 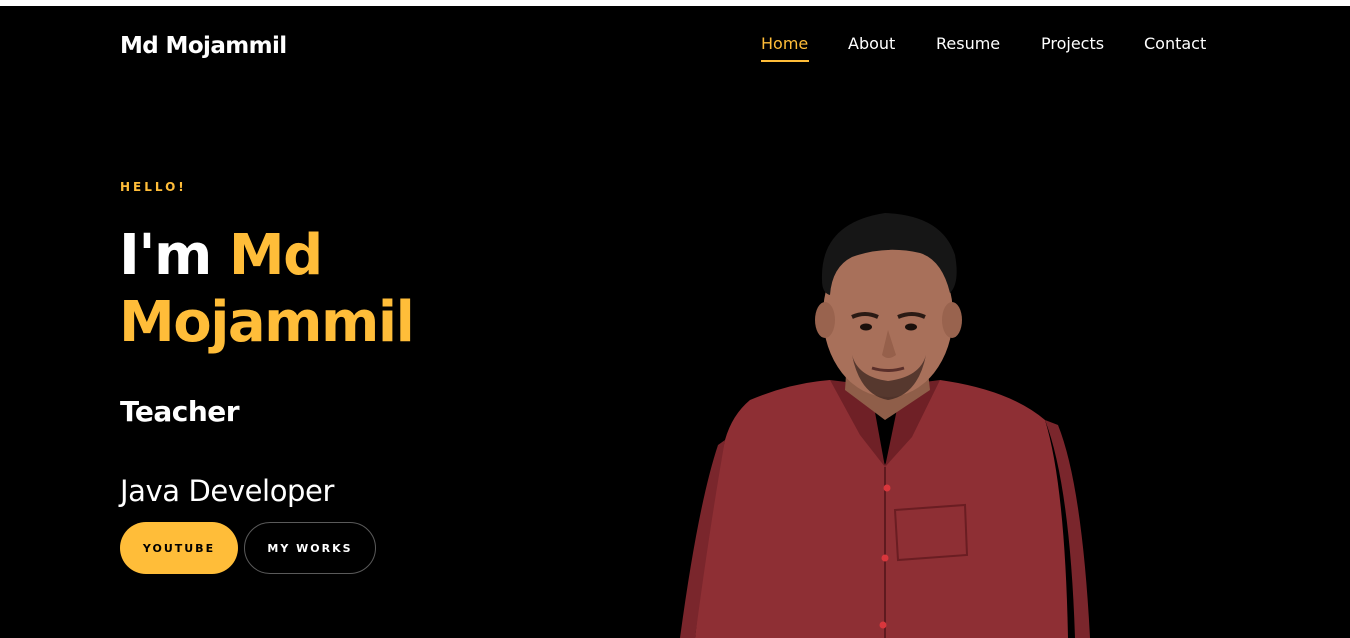 What do you see at coordinates (227, 491) in the screenshot?
I see `hero-role-java: Java Developer` at bounding box center [227, 491].